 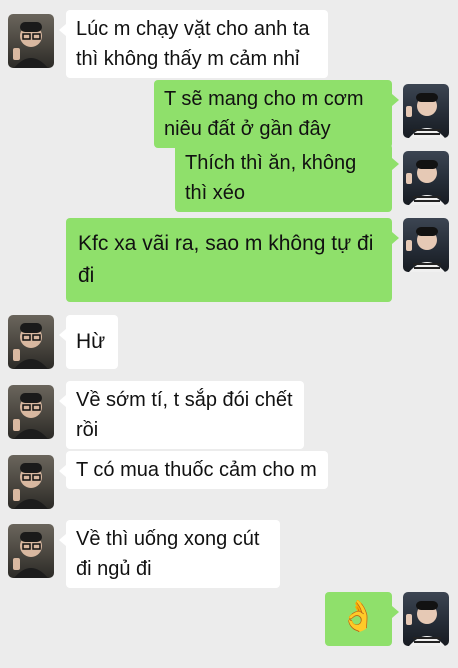 I want to click on outgoing-message: 👌, so click(x=362, y=619).